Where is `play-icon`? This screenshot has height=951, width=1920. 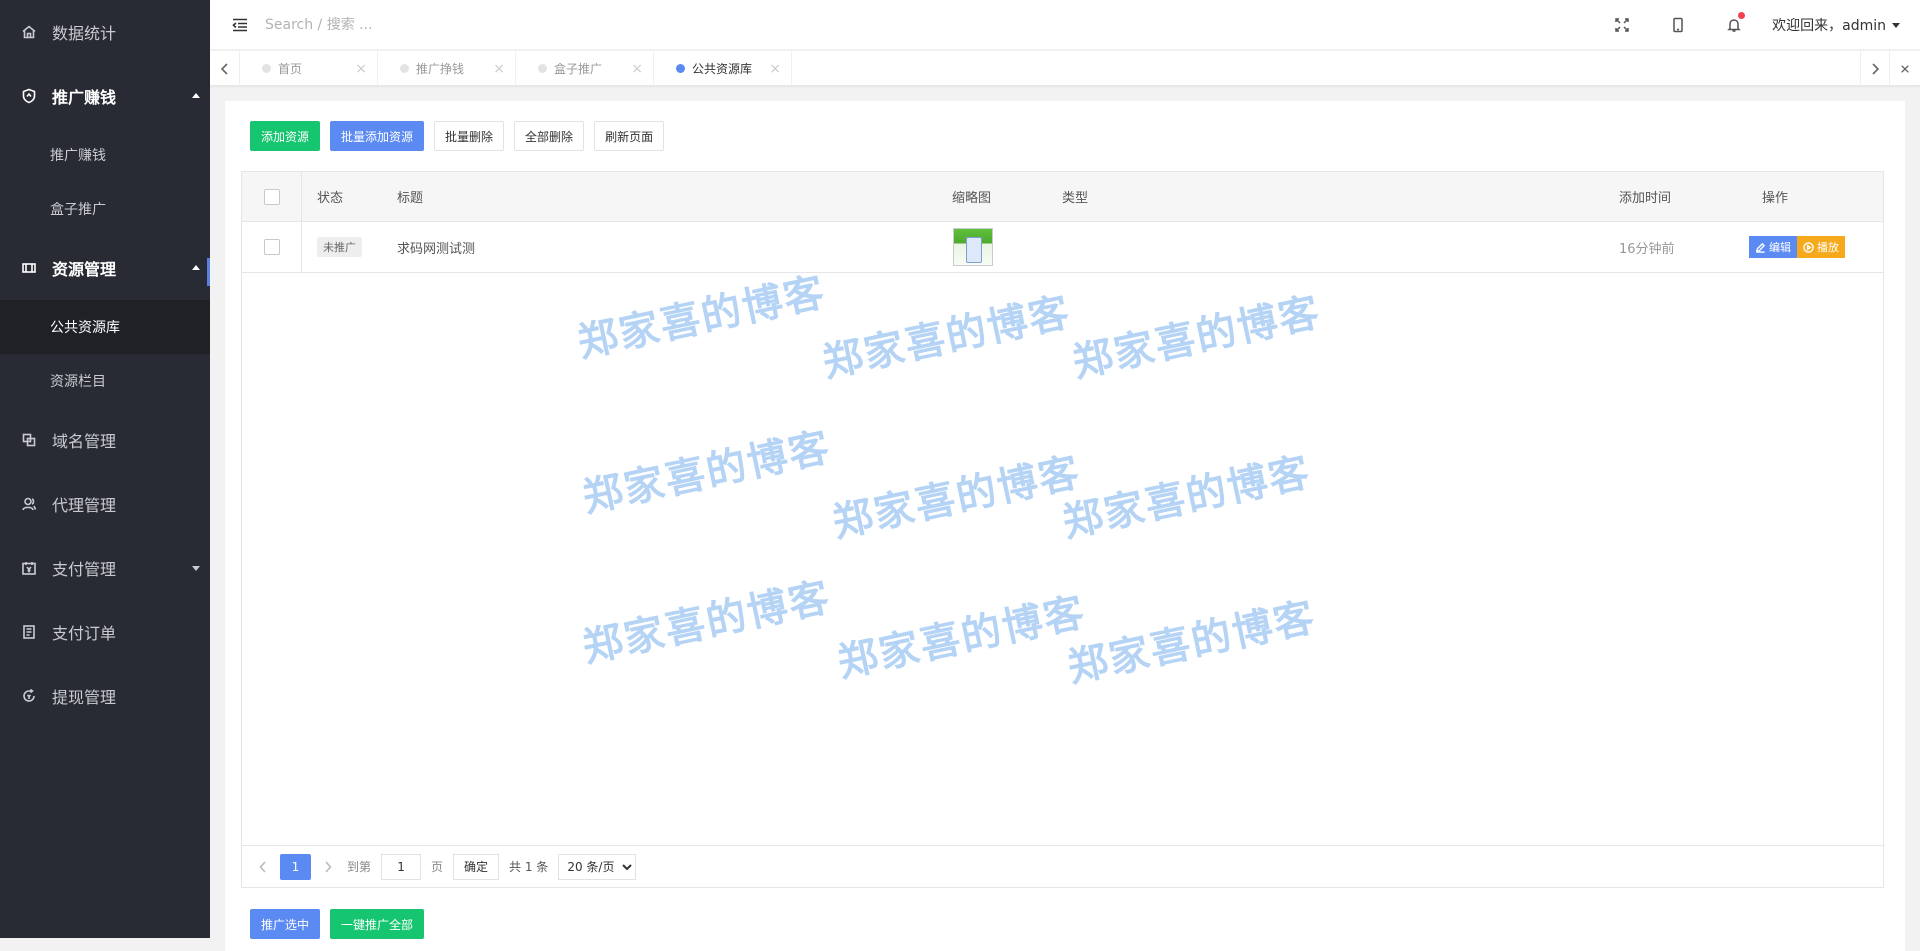 play-icon is located at coordinates (1808, 247).